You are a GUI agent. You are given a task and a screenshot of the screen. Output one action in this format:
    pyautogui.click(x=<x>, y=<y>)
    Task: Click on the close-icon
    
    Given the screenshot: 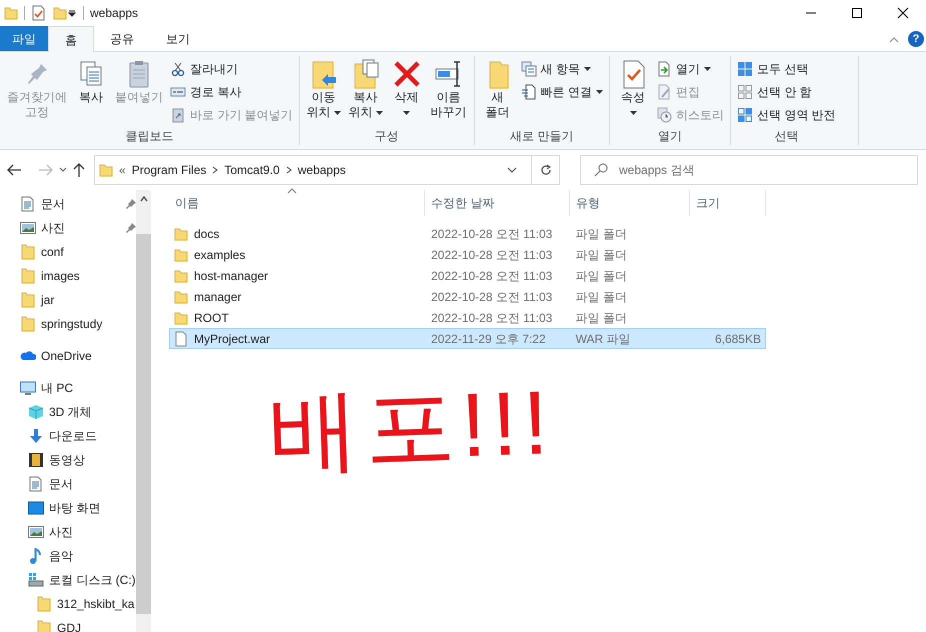 What is the action you would take?
    pyautogui.click(x=903, y=13)
    